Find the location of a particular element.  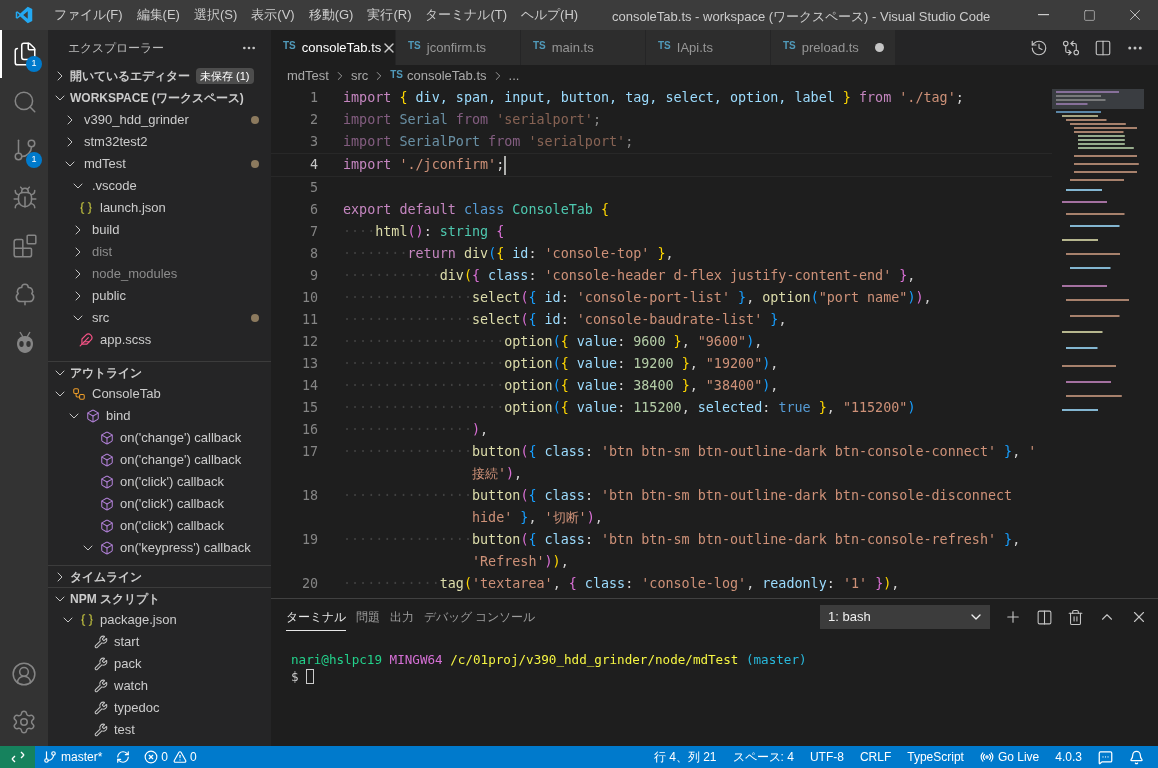

feedback-icon is located at coordinates (1105, 757).